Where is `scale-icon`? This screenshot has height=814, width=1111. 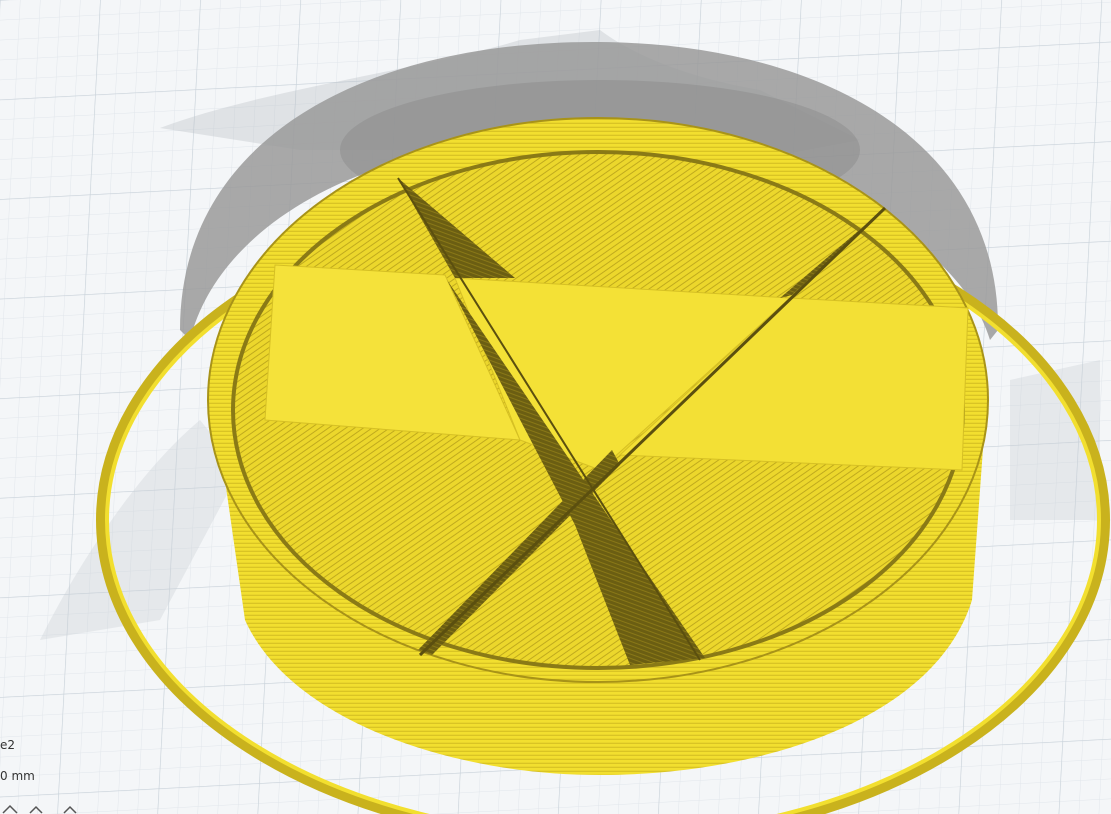 scale-icon is located at coordinates (36, 809).